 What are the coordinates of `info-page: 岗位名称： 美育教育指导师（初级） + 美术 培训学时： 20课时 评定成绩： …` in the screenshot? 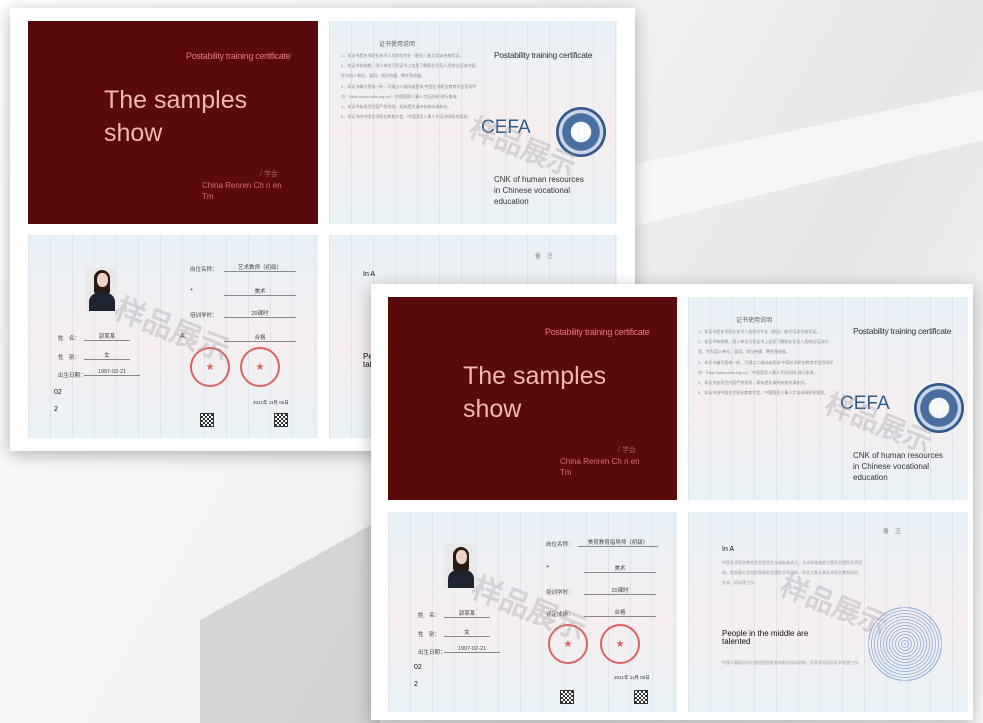 It's located at (532, 612).